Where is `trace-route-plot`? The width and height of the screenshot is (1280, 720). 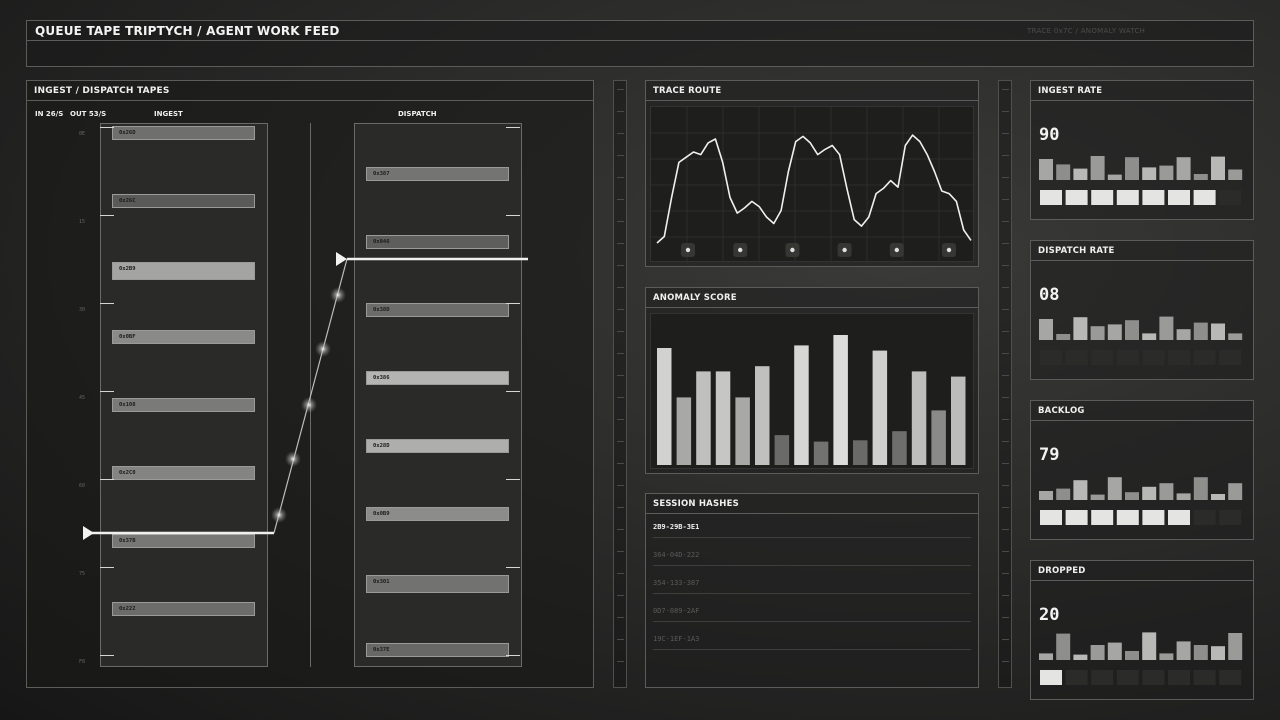
trace-route-plot is located at coordinates (812, 184).